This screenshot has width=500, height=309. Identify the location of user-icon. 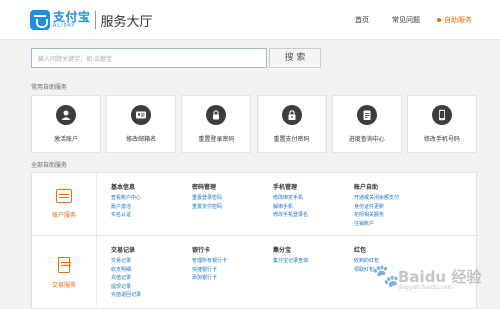
(66, 115).